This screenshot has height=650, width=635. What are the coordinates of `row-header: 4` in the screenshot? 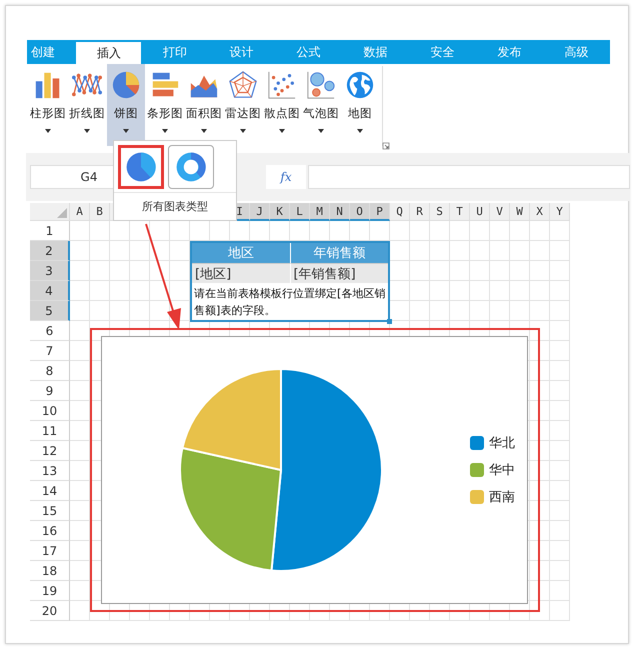 It's located at (50, 291).